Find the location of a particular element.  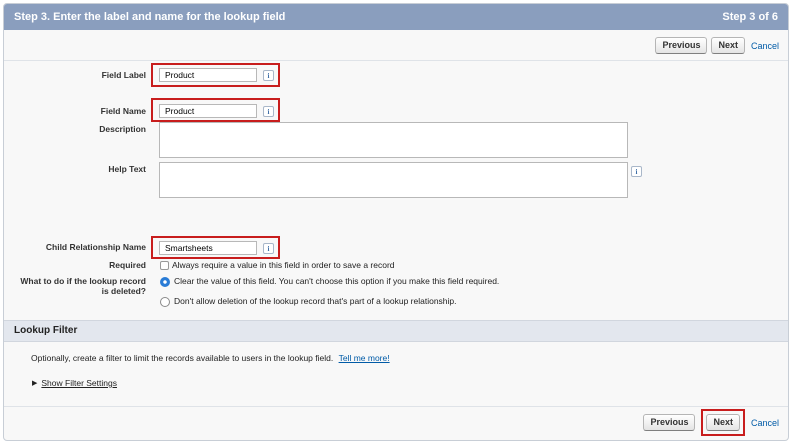

clear-value-radio is located at coordinates (165, 282).